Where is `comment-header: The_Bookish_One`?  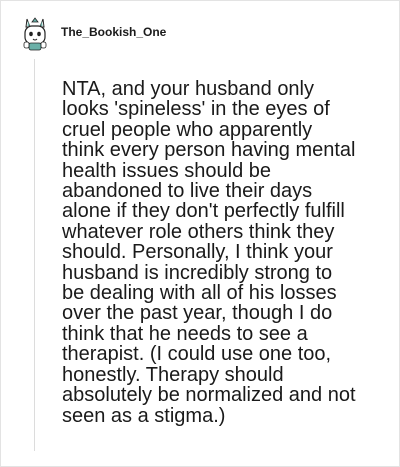 comment-header: The_Bookish_One is located at coordinates (93, 34).